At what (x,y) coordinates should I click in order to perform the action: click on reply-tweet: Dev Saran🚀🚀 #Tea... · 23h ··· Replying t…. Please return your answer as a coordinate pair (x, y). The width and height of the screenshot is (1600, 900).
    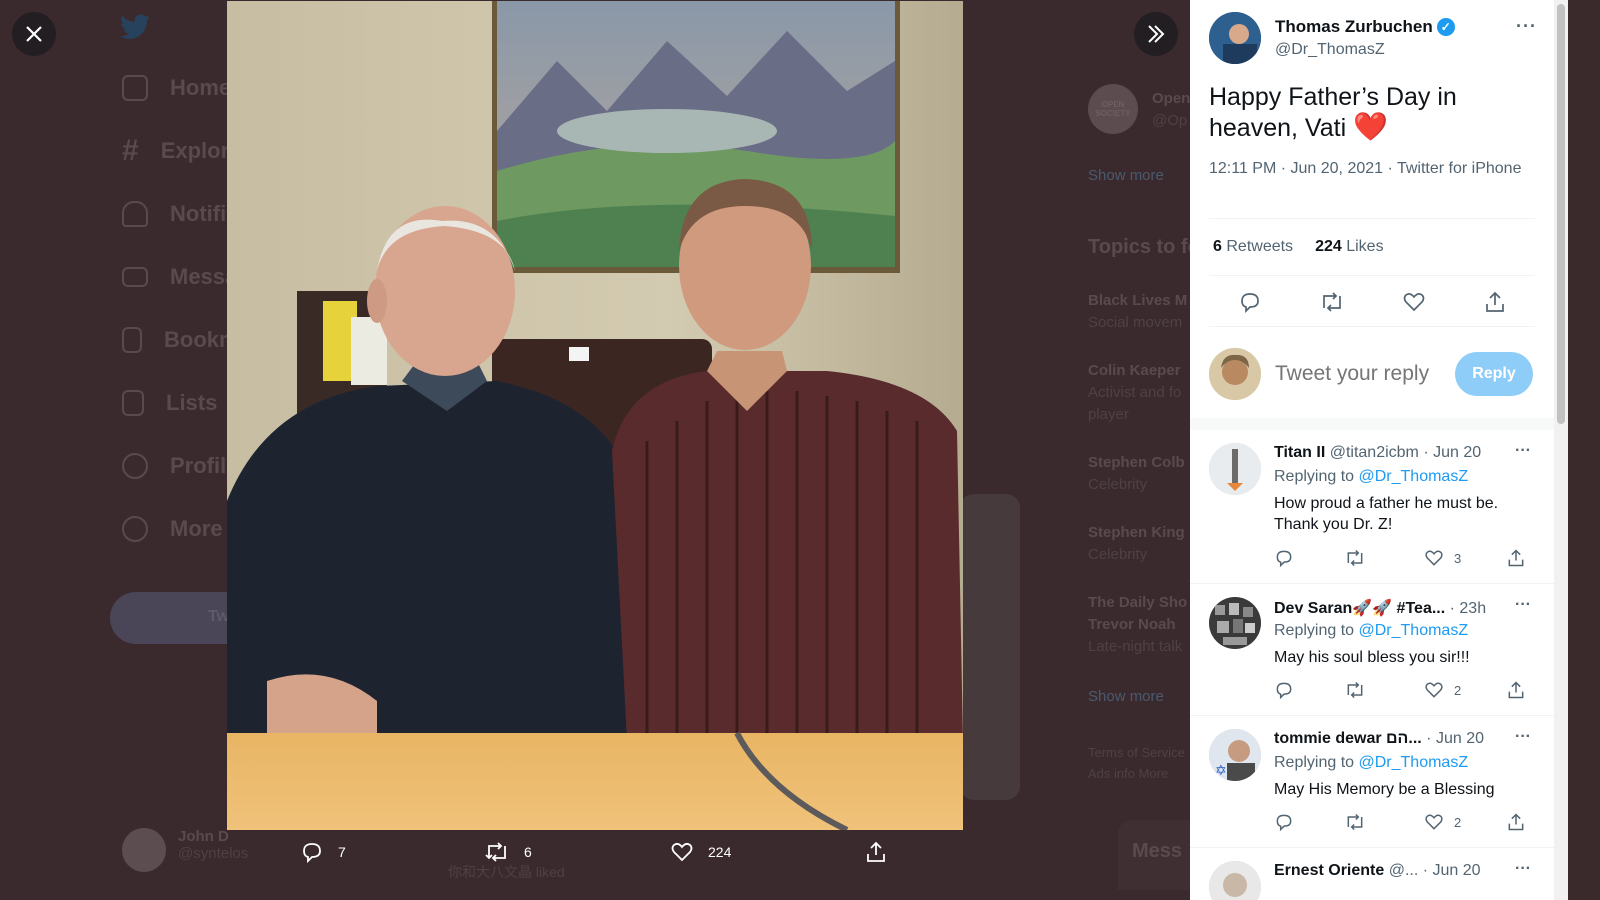
    Looking at the image, I should click on (1372, 650).